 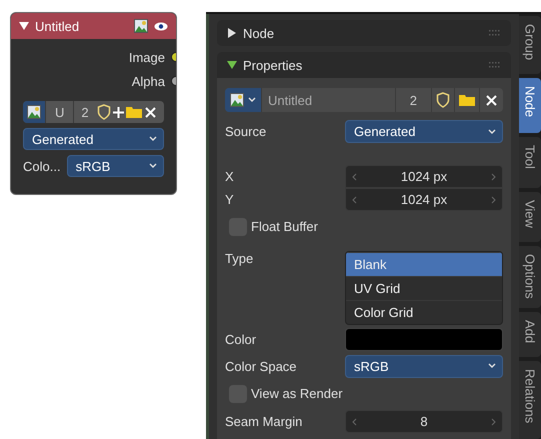 What do you see at coordinates (530, 335) in the screenshot?
I see `sidebar-tab: Add` at bounding box center [530, 335].